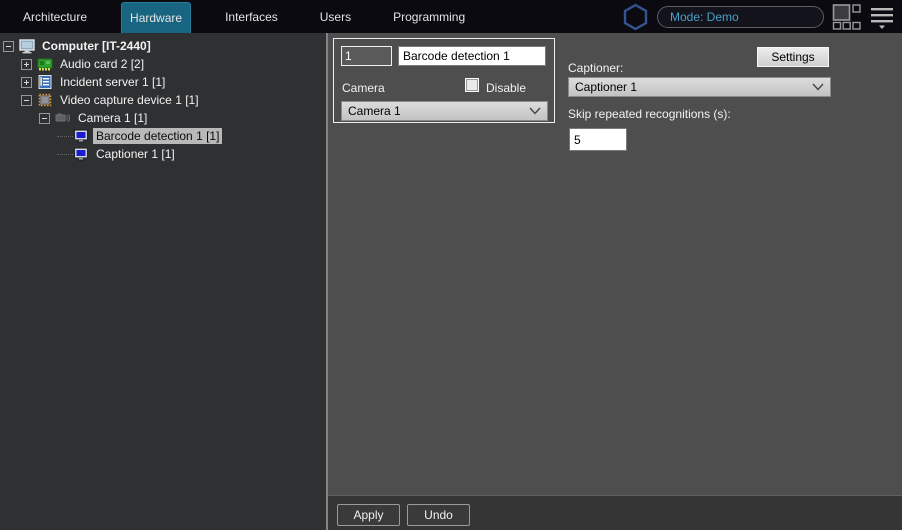 The image size is (902, 530). What do you see at coordinates (704, 16) in the screenshot?
I see `mode-text: Mode: Demo` at bounding box center [704, 16].